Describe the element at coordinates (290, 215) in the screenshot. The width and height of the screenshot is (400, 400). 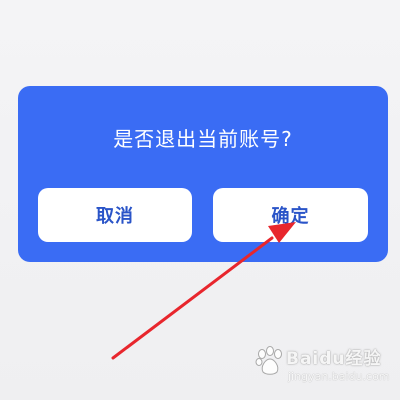
I see `confirm-button: 确定` at that location.